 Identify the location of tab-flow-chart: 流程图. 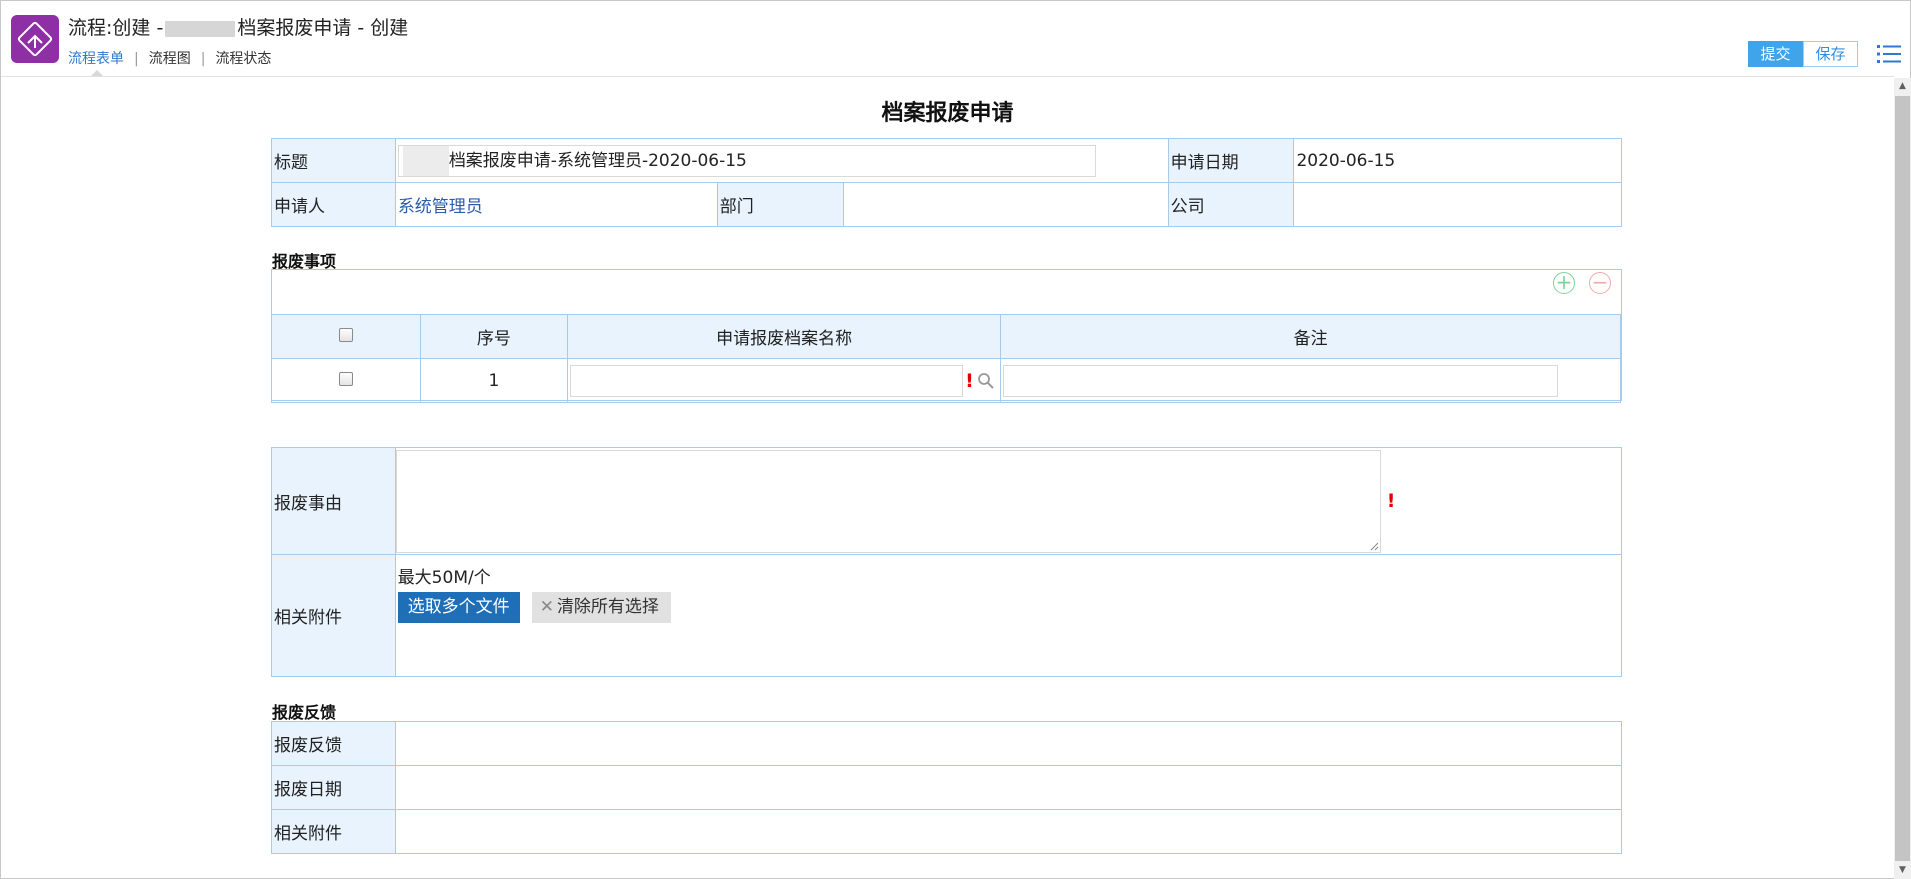
(170, 59).